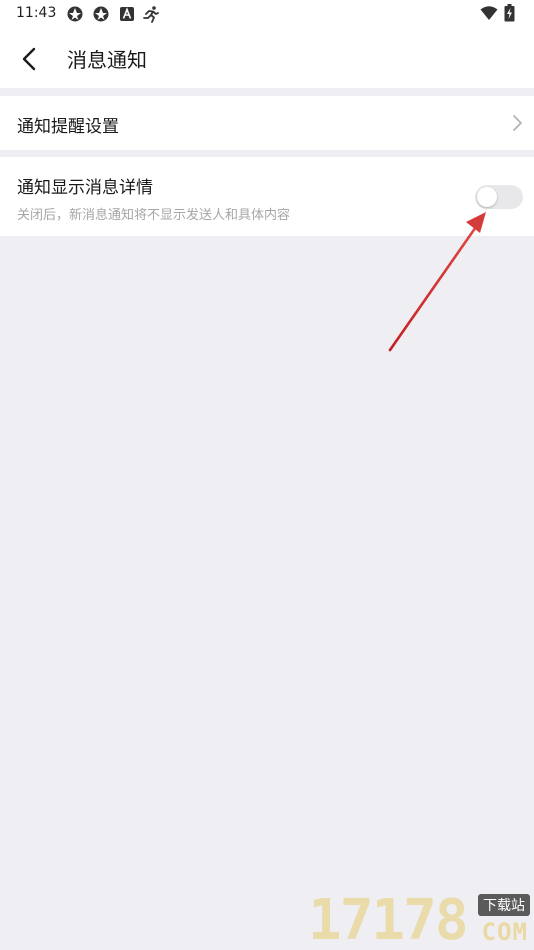 The image size is (534, 950). I want to click on back-button, so click(29, 59).